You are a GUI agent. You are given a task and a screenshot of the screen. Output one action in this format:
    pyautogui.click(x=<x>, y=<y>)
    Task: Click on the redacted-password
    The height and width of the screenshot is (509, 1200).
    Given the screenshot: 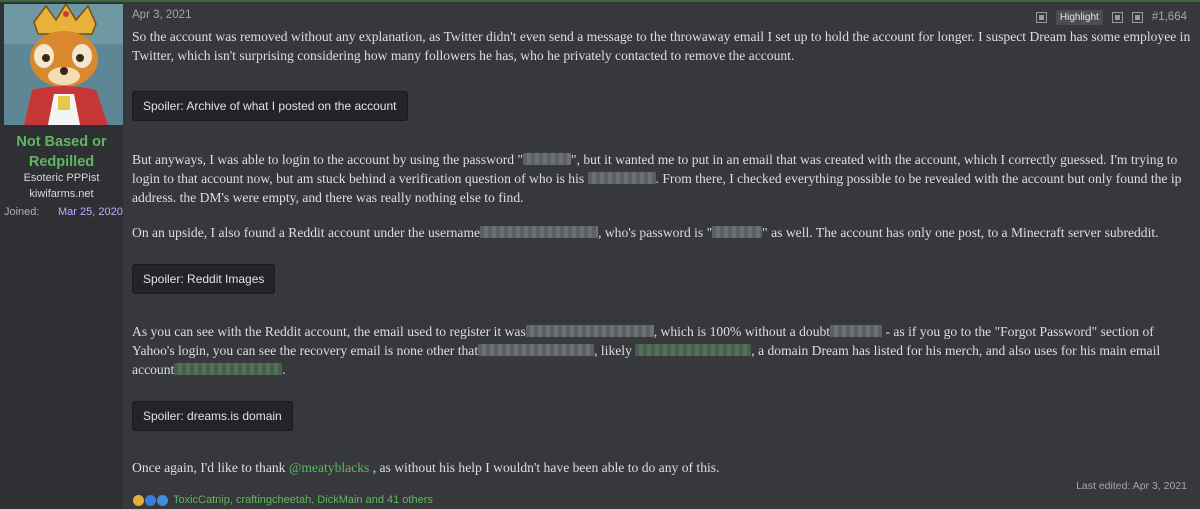 What is the action you would take?
    pyautogui.click(x=547, y=159)
    